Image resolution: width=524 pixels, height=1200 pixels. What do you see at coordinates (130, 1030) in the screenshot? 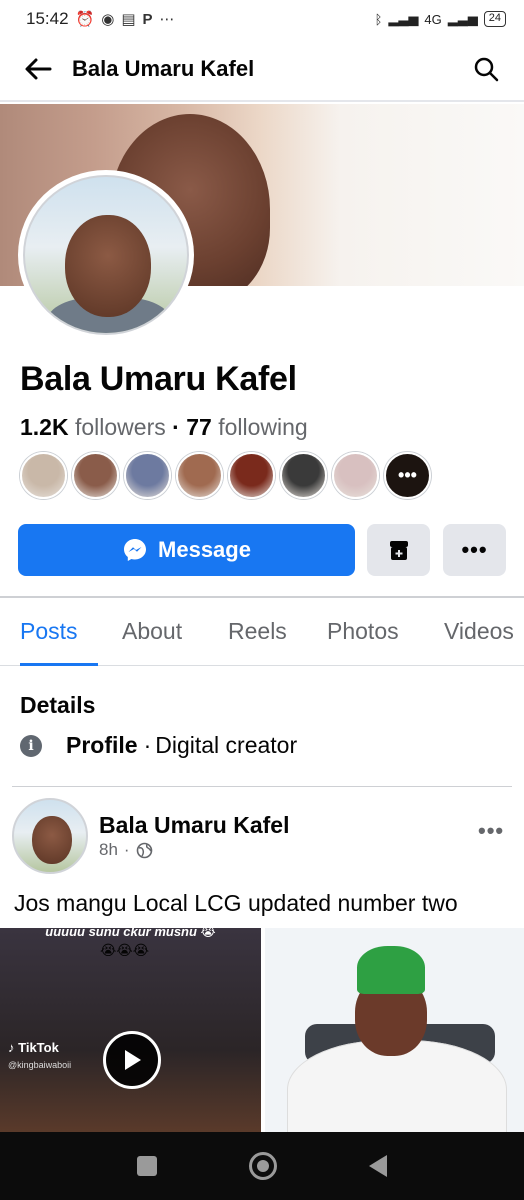
I see `post-video-thumbnail: uuuuu sunu ckur musnu 😭 😭😭😭` at bounding box center [130, 1030].